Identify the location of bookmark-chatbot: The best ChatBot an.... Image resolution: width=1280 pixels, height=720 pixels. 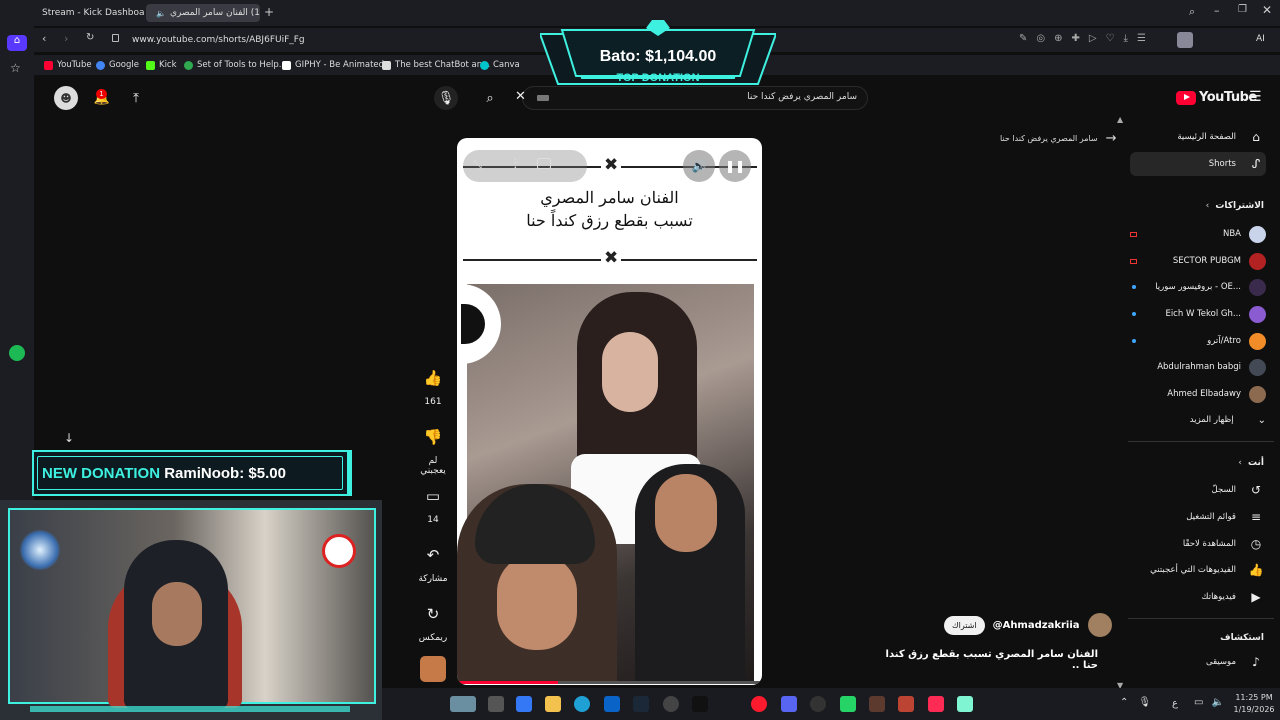
(436, 65).